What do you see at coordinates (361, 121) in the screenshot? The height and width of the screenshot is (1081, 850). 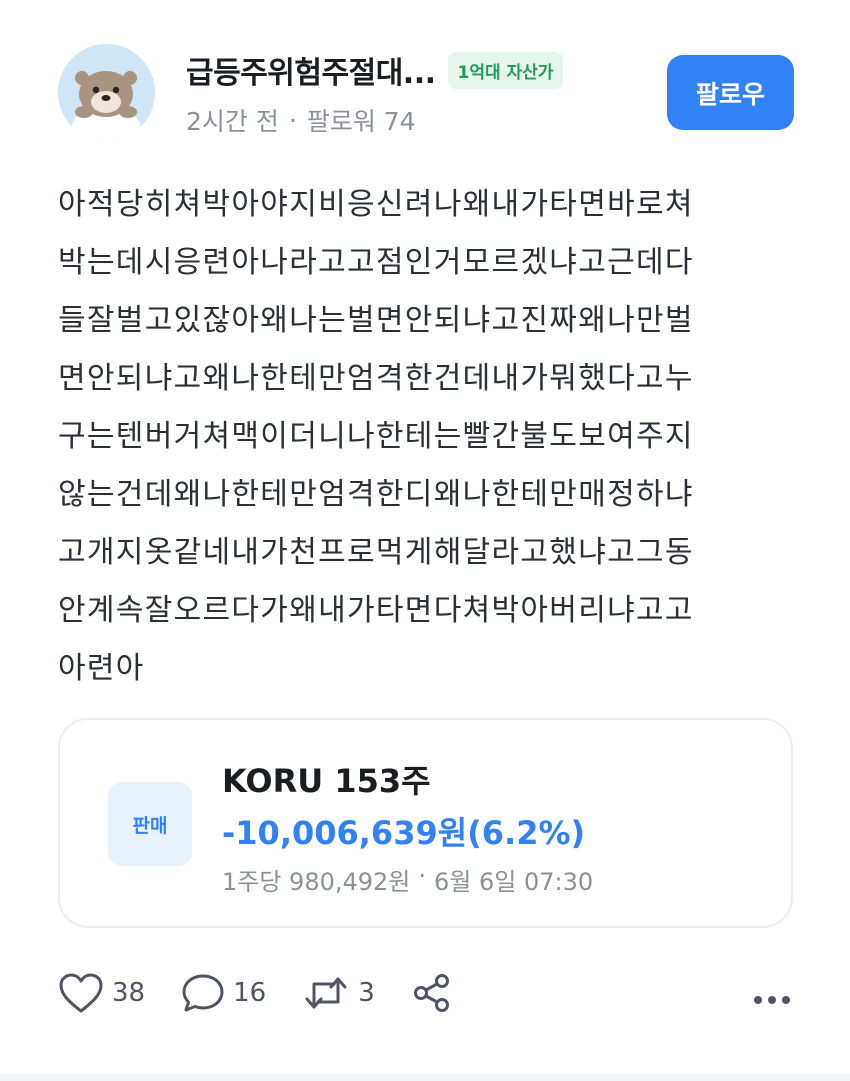 I see `follower-count: 팔로워 74` at bounding box center [361, 121].